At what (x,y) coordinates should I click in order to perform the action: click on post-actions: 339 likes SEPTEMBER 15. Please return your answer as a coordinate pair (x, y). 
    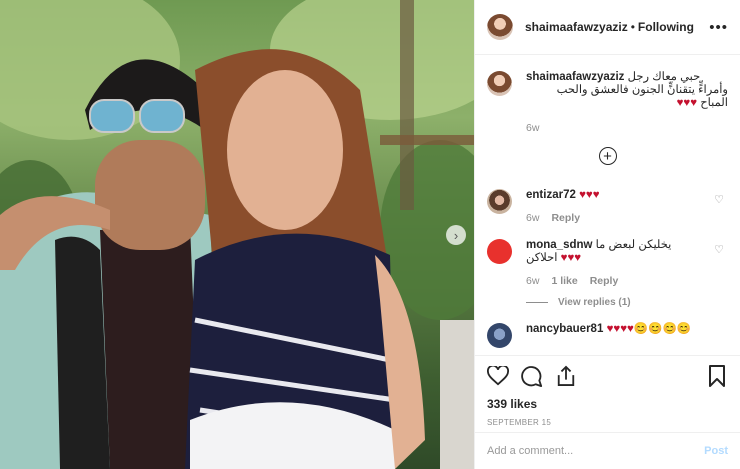
    Looking at the image, I should click on (607, 391).